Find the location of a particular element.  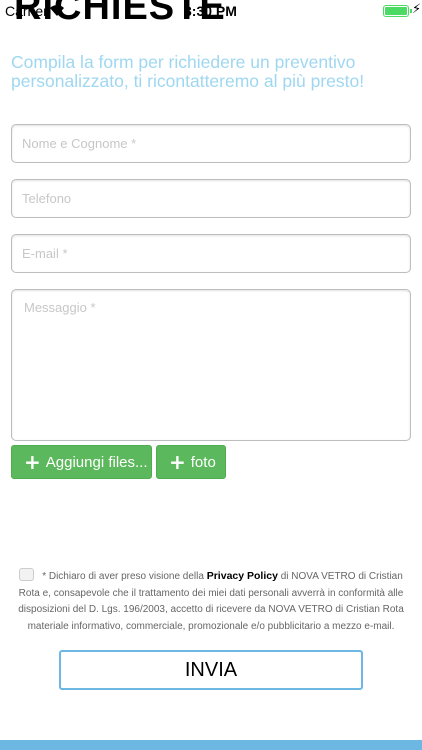

consent-checkbox is located at coordinates (27, 574).